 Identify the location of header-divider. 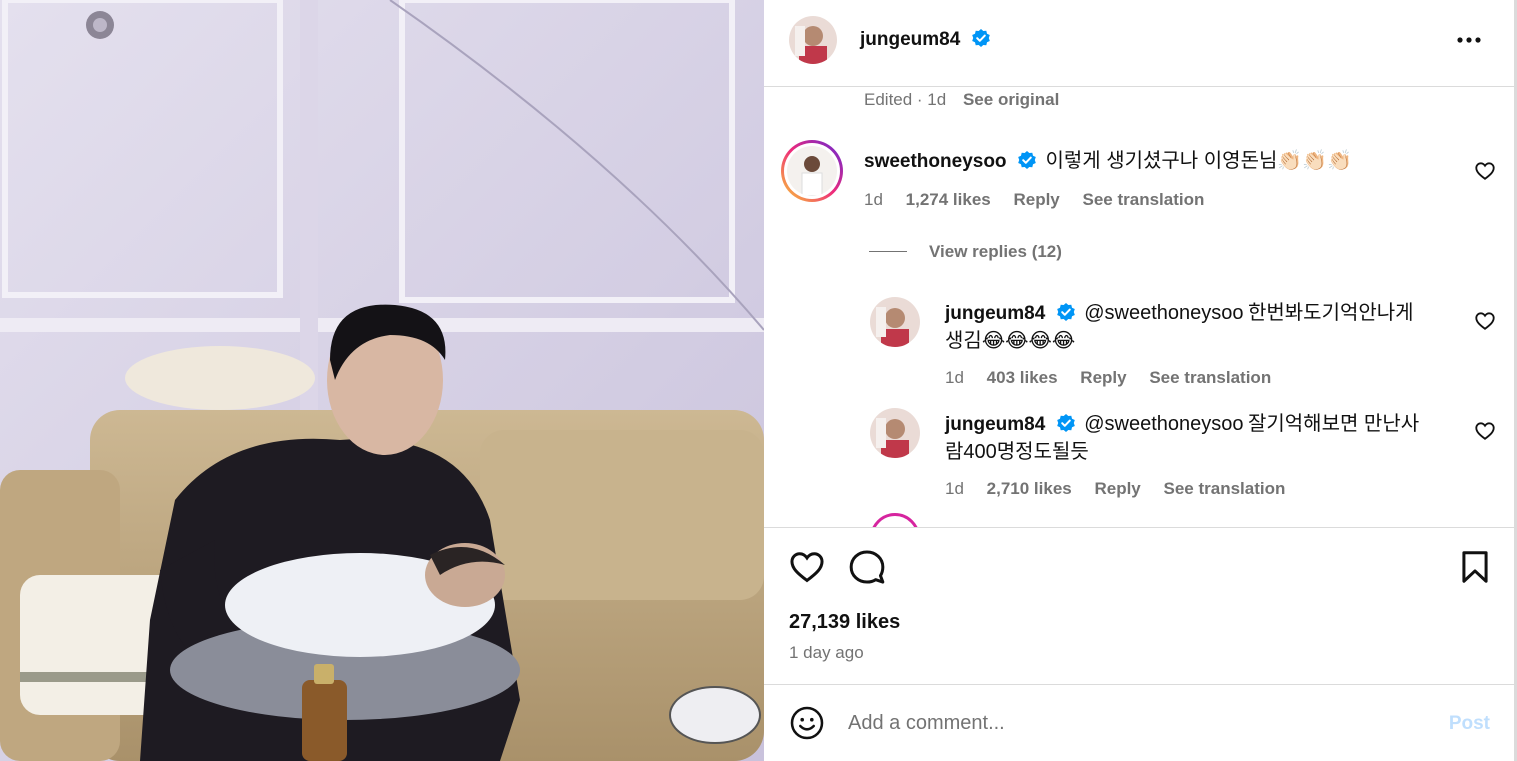
(1139, 86).